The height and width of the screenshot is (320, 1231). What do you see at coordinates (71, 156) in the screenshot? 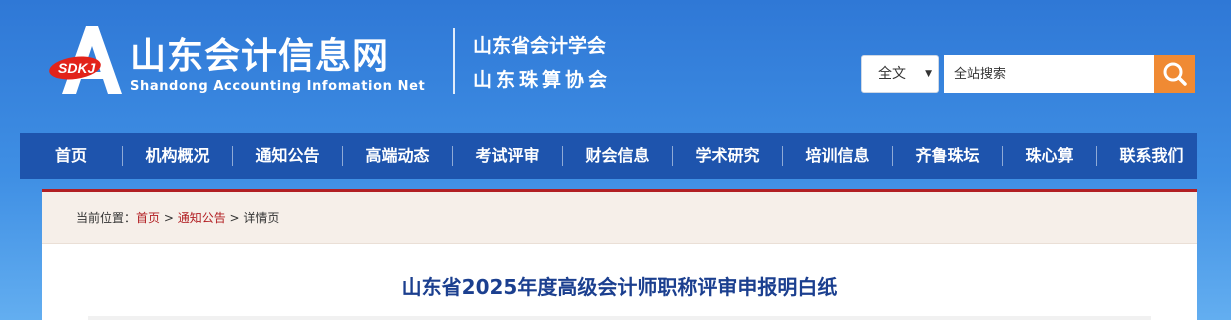
I see `nav-item-home: 首页` at bounding box center [71, 156].